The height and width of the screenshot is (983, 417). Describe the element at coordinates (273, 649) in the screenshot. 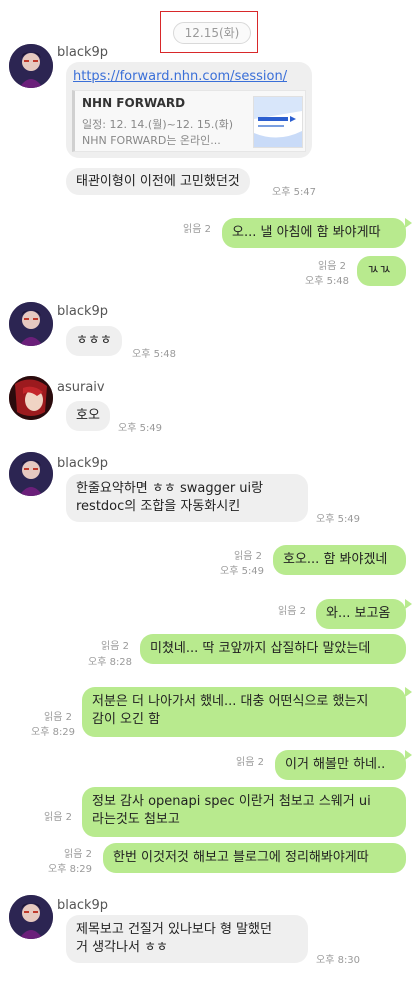

I see `my-message-bubble: 미쳤네... 딱 코앞까지 삽질하다 말았는데` at that location.